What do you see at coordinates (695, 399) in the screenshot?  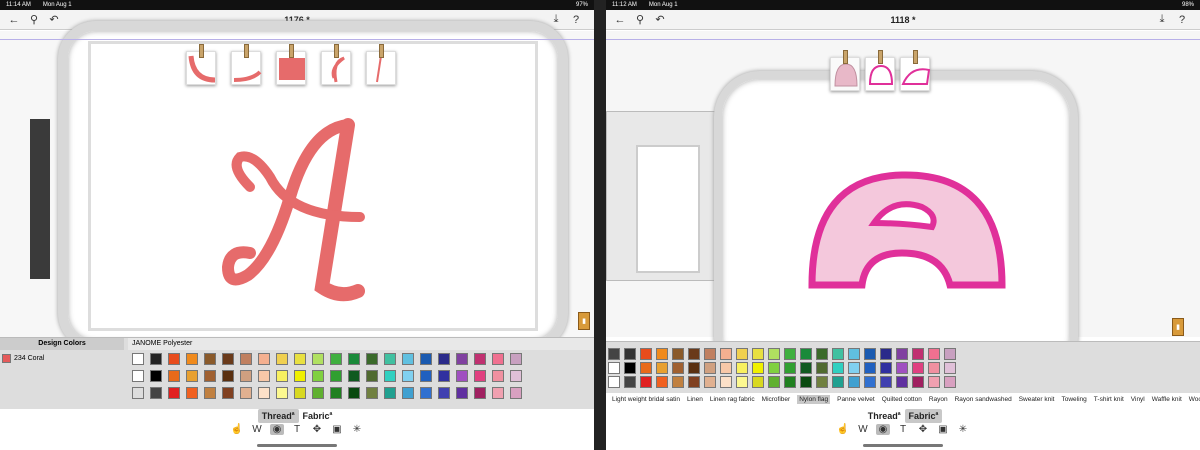 I see `fabric-item: Linen` at bounding box center [695, 399].